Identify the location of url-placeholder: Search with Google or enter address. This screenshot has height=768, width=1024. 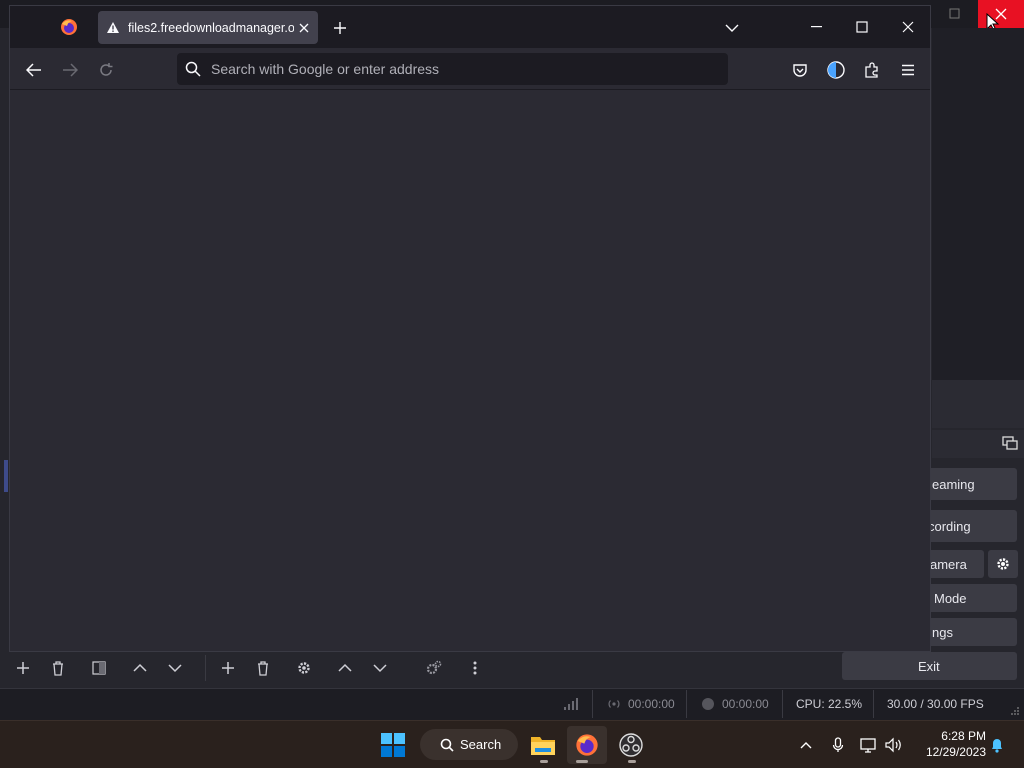
(325, 69).